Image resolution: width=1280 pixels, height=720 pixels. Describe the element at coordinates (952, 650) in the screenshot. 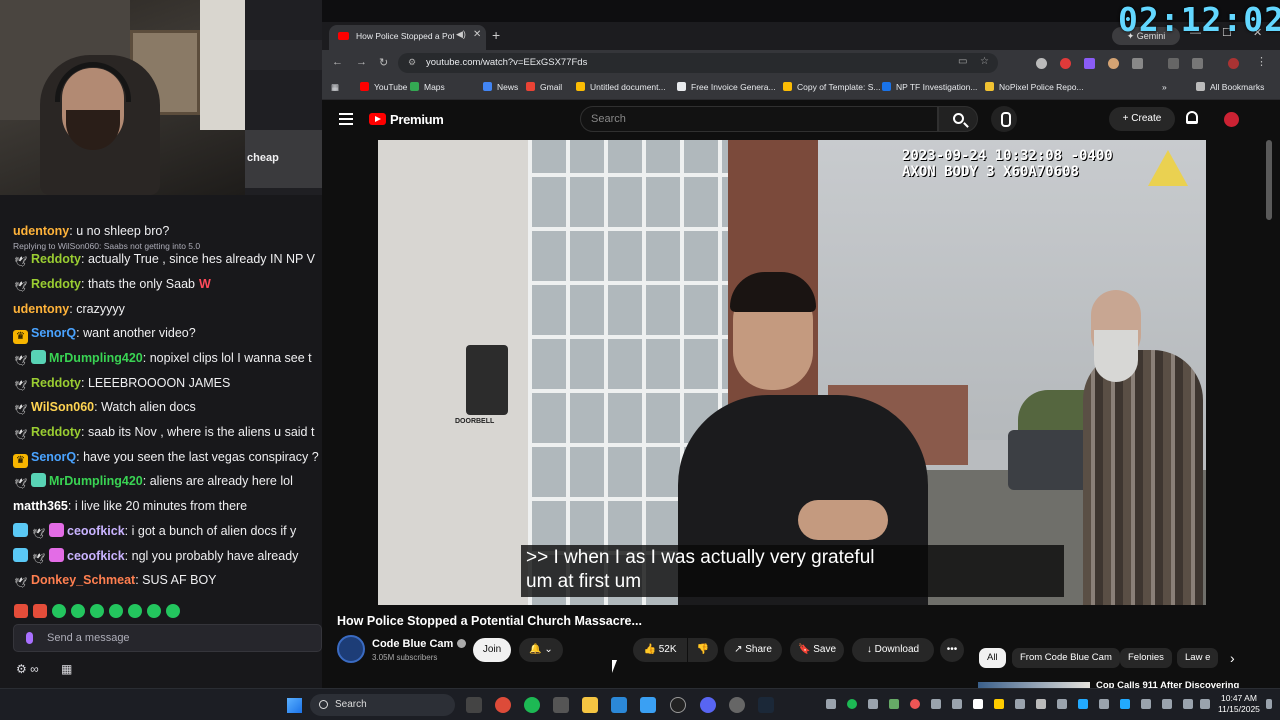

I see `more-actions-button: •••` at that location.